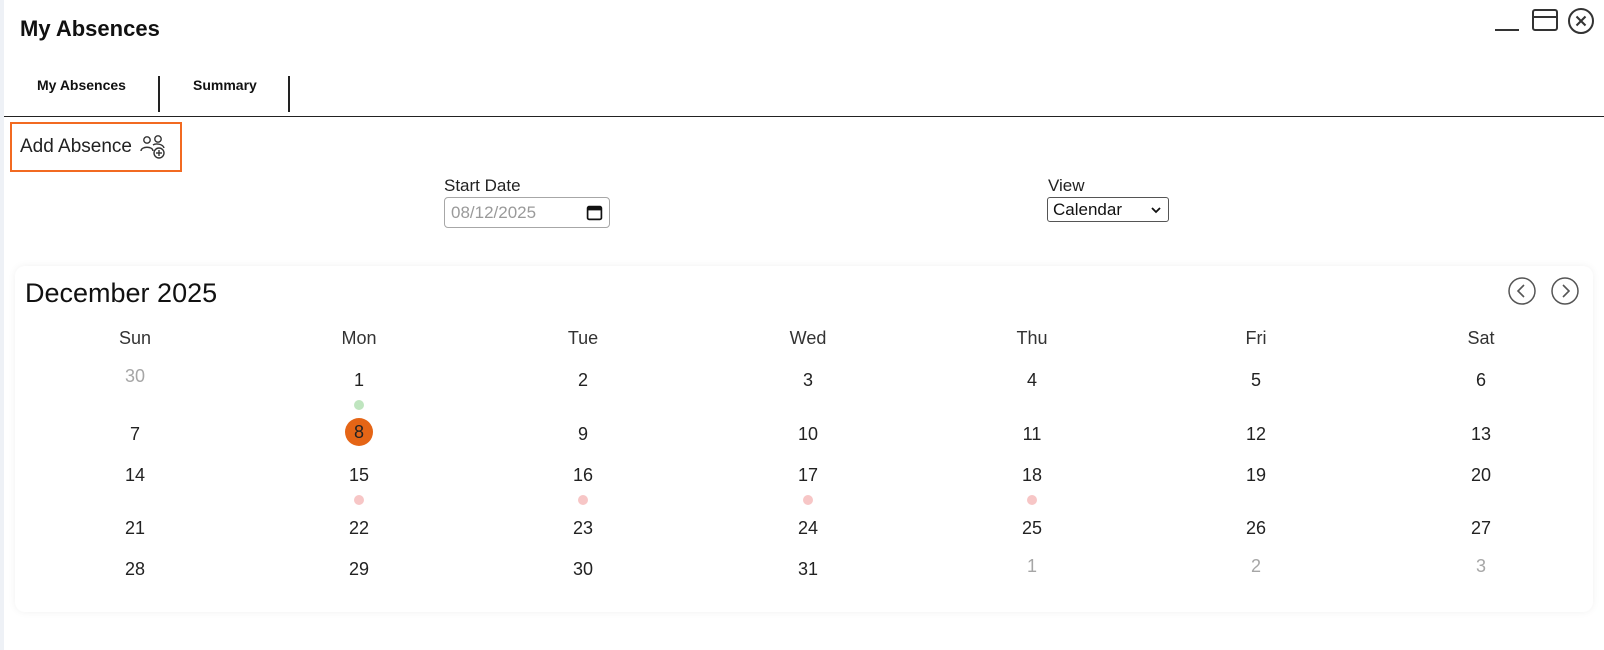  I want to click on users-add-icon, so click(152, 147).